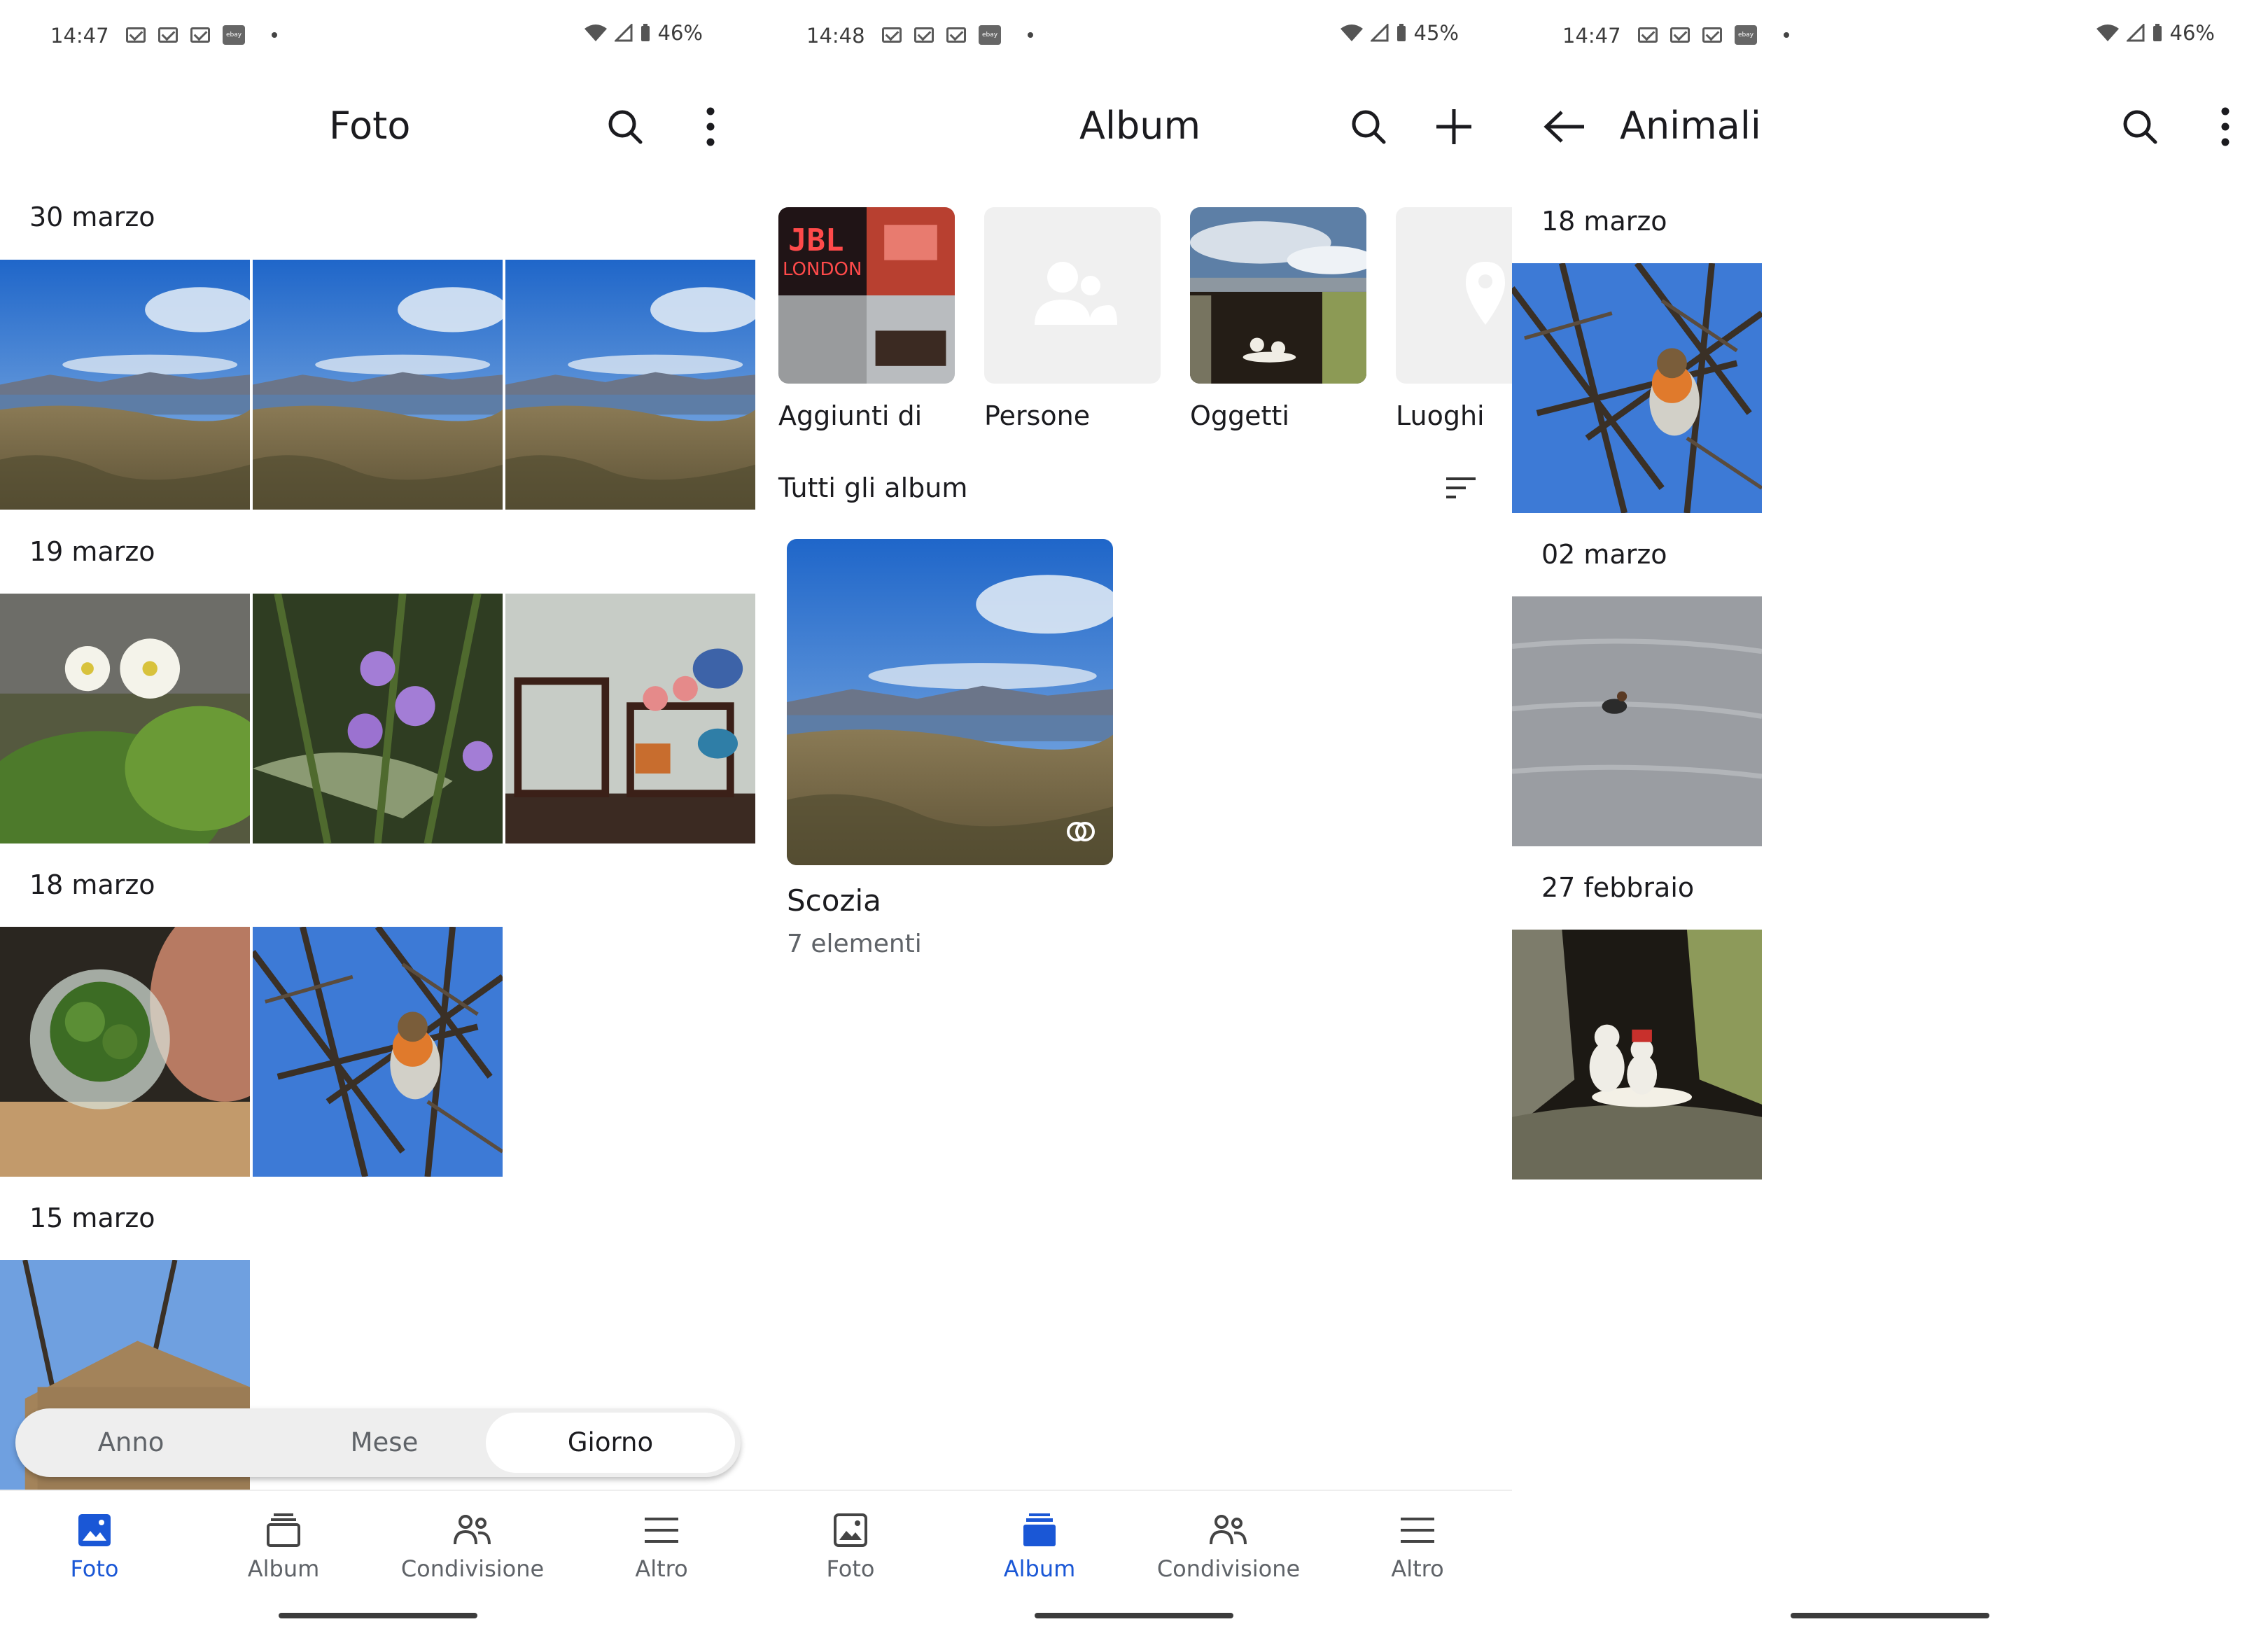 The image size is (2268, 1638). I want to click on shared-link-icon, so click(1081, 831).